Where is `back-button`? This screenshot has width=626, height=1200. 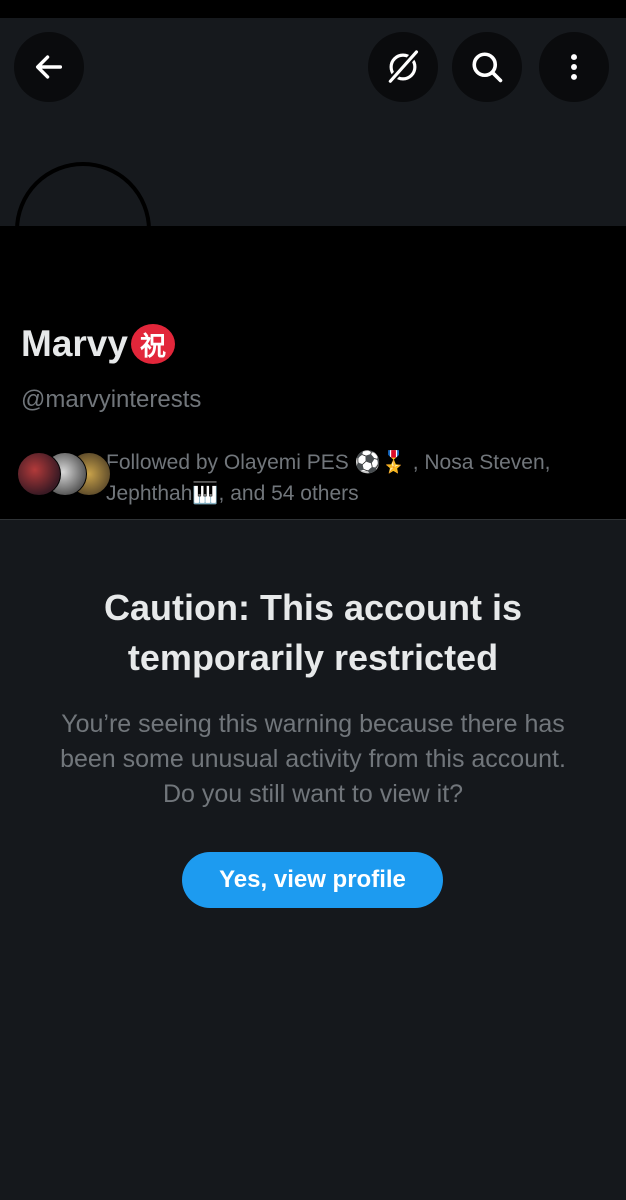
back-button is located at coordinates (49, 67).